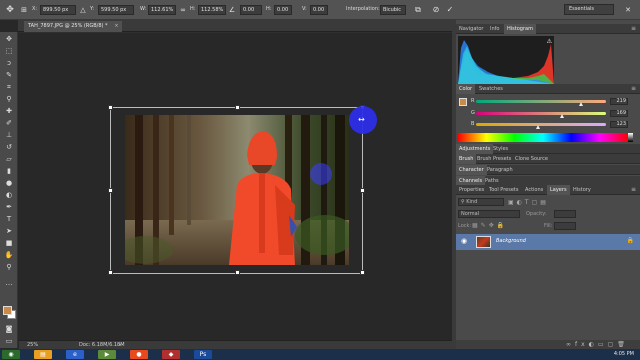  I want to click on tab-clone-source: Clone Source, so click(531, 159).